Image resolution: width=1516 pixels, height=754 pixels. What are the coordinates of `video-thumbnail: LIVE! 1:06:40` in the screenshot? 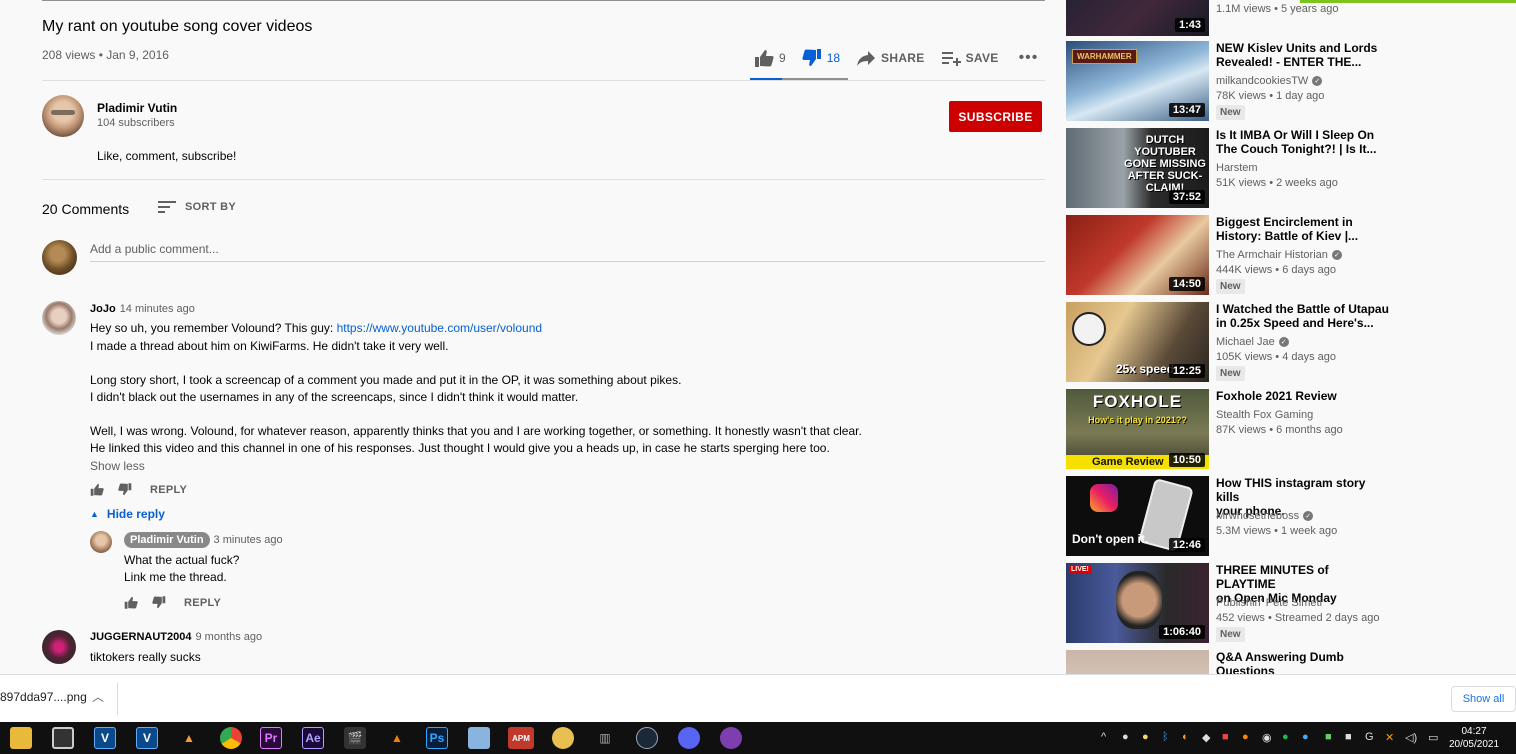 It's located at (1137, 603).